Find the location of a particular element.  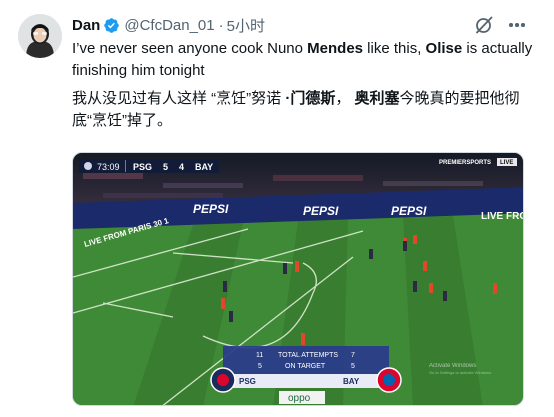

avatar is located at coordinates (40, 36).